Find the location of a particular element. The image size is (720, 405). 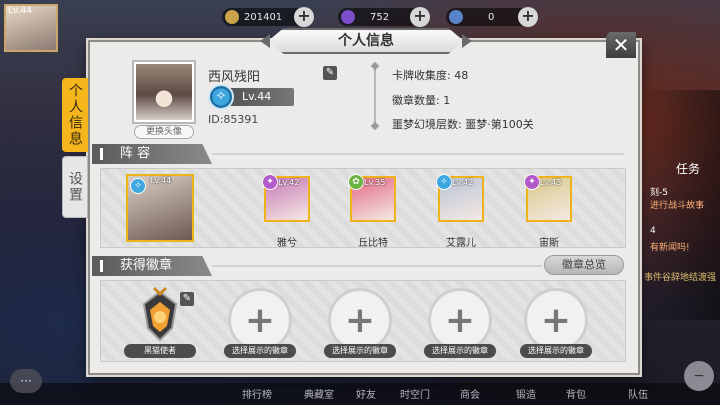

side-text-3: 4 is located at coordinates (653, 231).